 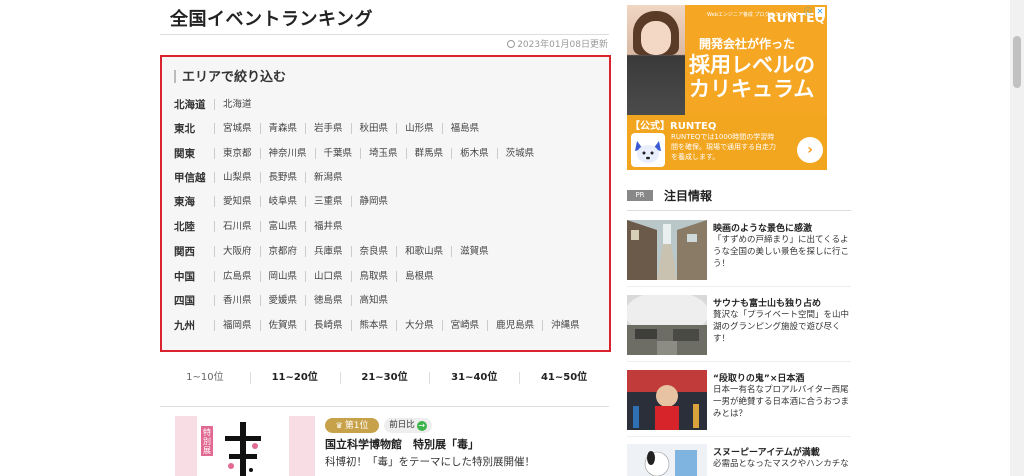 I want to click on prefecture-link: 香川県, so click(x=237, y=300).